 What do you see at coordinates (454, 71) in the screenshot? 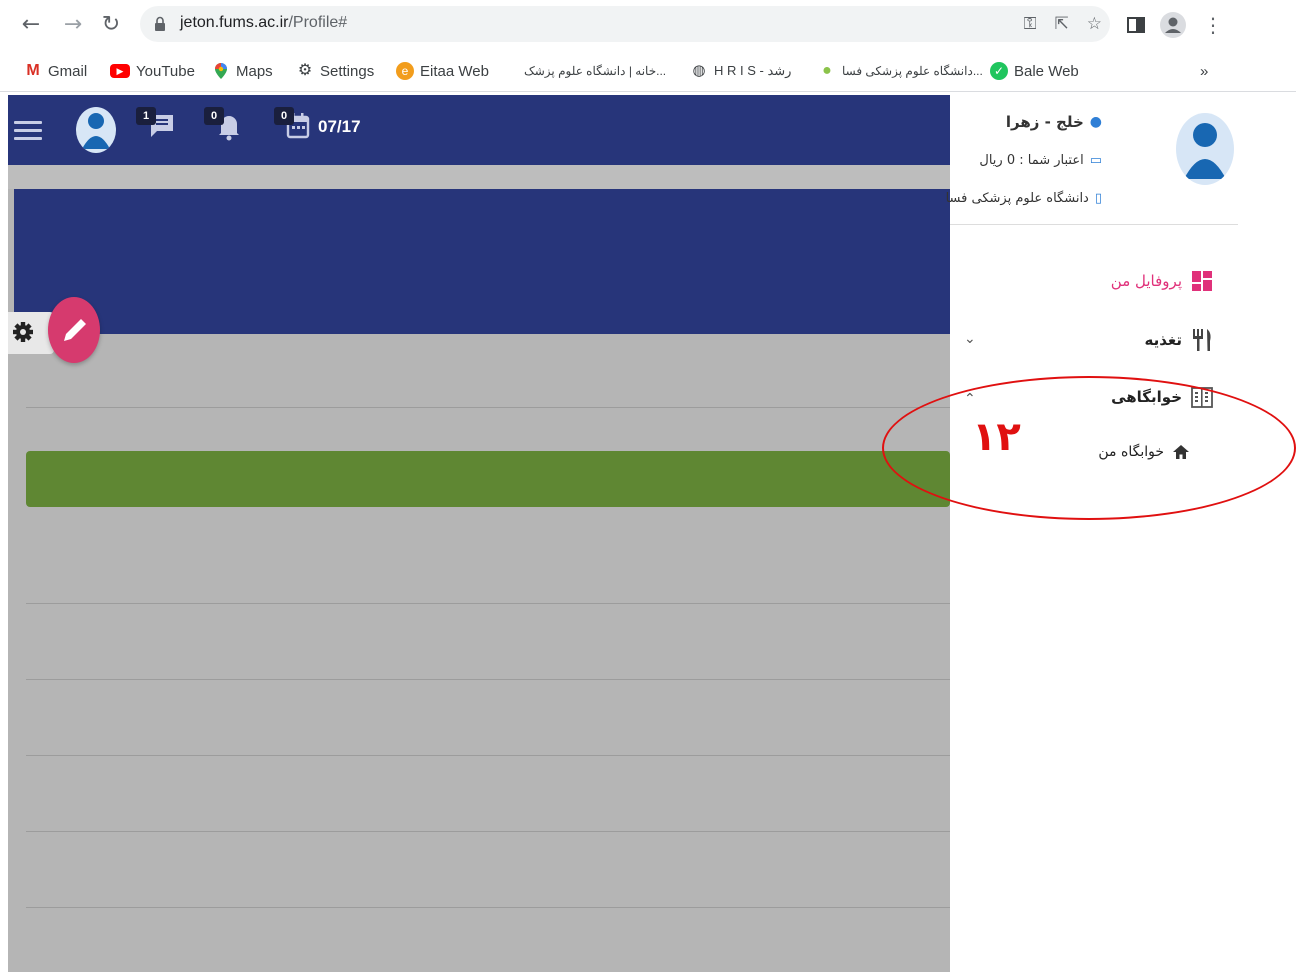
I see `bookmark-label: Eitaa Web` at bounding box center [454, 71].